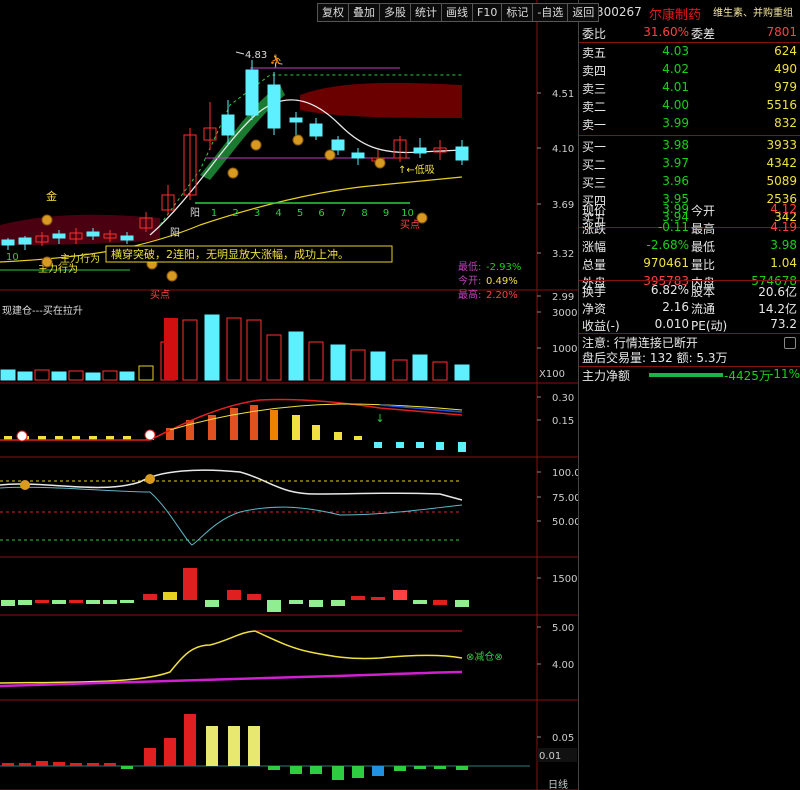 The height and width of the screenshot is (790, 800). Describe the element at coordinates (552, 374) in the screenshot. I see `volume-unit: X100` at that location.